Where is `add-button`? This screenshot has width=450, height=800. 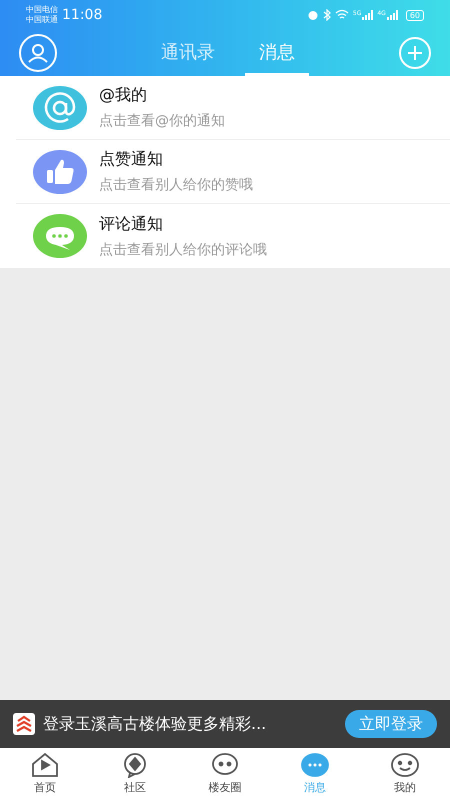
add-button is located at coordinates (415, 53).